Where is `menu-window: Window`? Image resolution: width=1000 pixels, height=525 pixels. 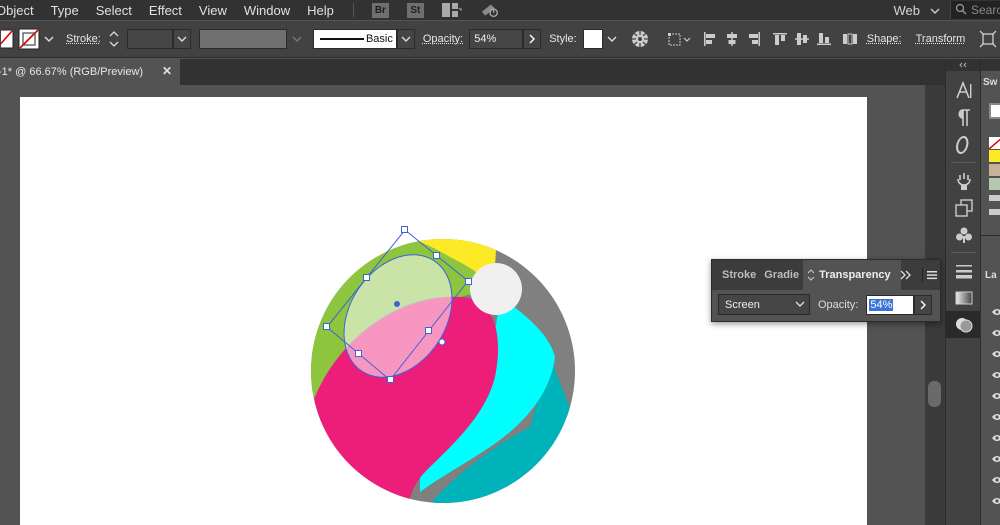 menu-window: Window is located at coordinates (271, 10).